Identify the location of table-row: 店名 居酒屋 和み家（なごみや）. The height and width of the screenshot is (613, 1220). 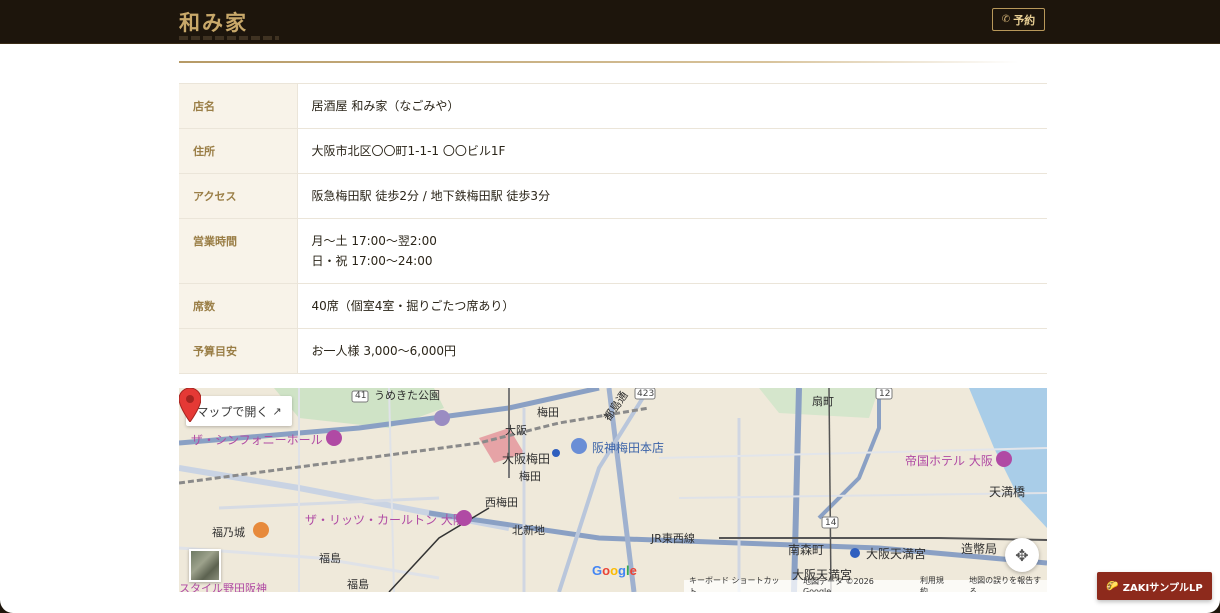
(613, 106).